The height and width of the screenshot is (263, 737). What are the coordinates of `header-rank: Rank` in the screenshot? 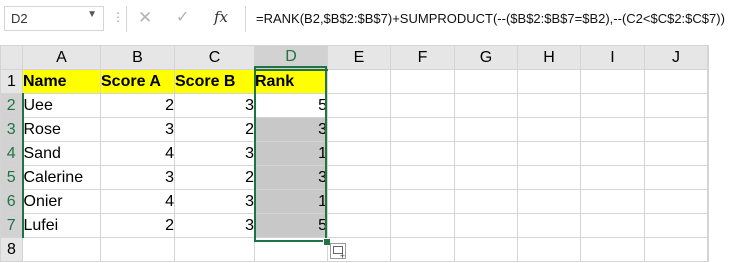 It's located at (291, 81).